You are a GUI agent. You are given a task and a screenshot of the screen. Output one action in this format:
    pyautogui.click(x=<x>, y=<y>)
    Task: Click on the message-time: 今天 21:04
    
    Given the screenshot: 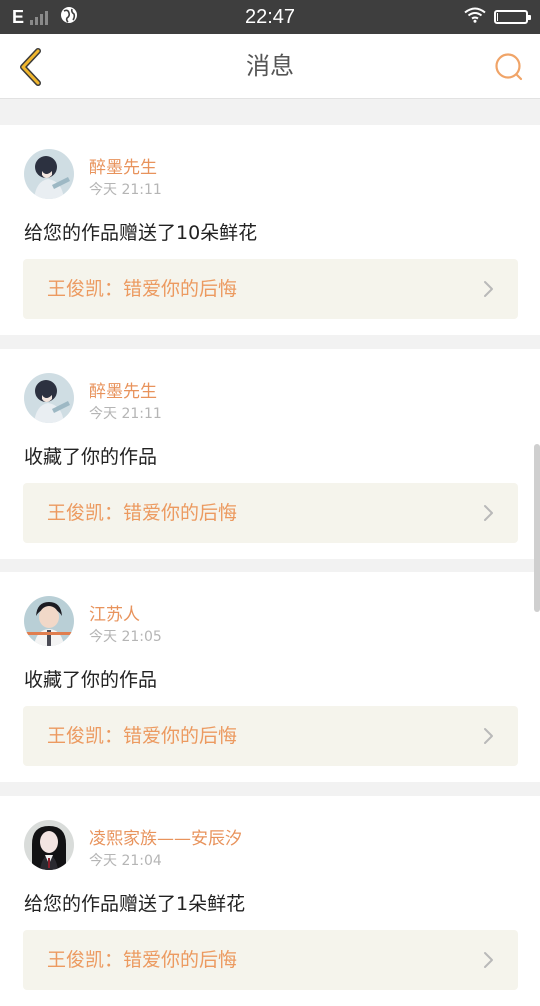 What is the action you would take?
    pyautogui.click(x=125, y=861)
    